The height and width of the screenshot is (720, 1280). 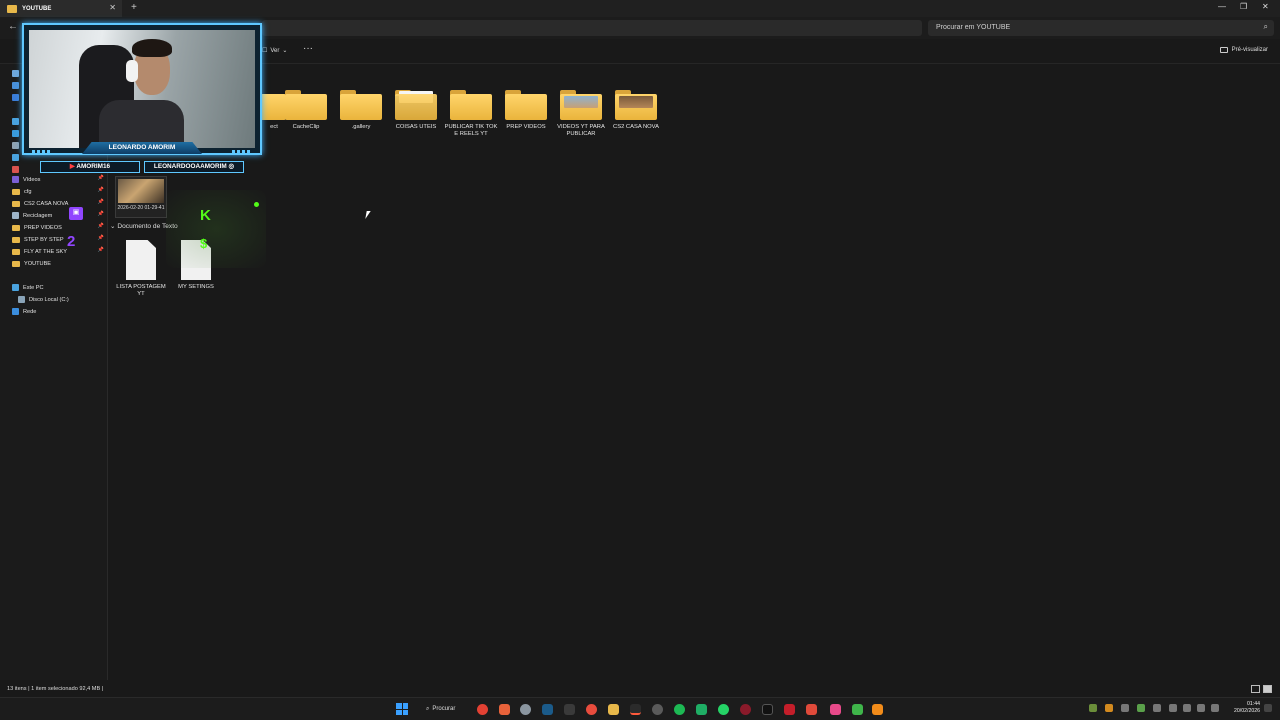 I want to click on view-label: Ver, so click(x=275, y=50).